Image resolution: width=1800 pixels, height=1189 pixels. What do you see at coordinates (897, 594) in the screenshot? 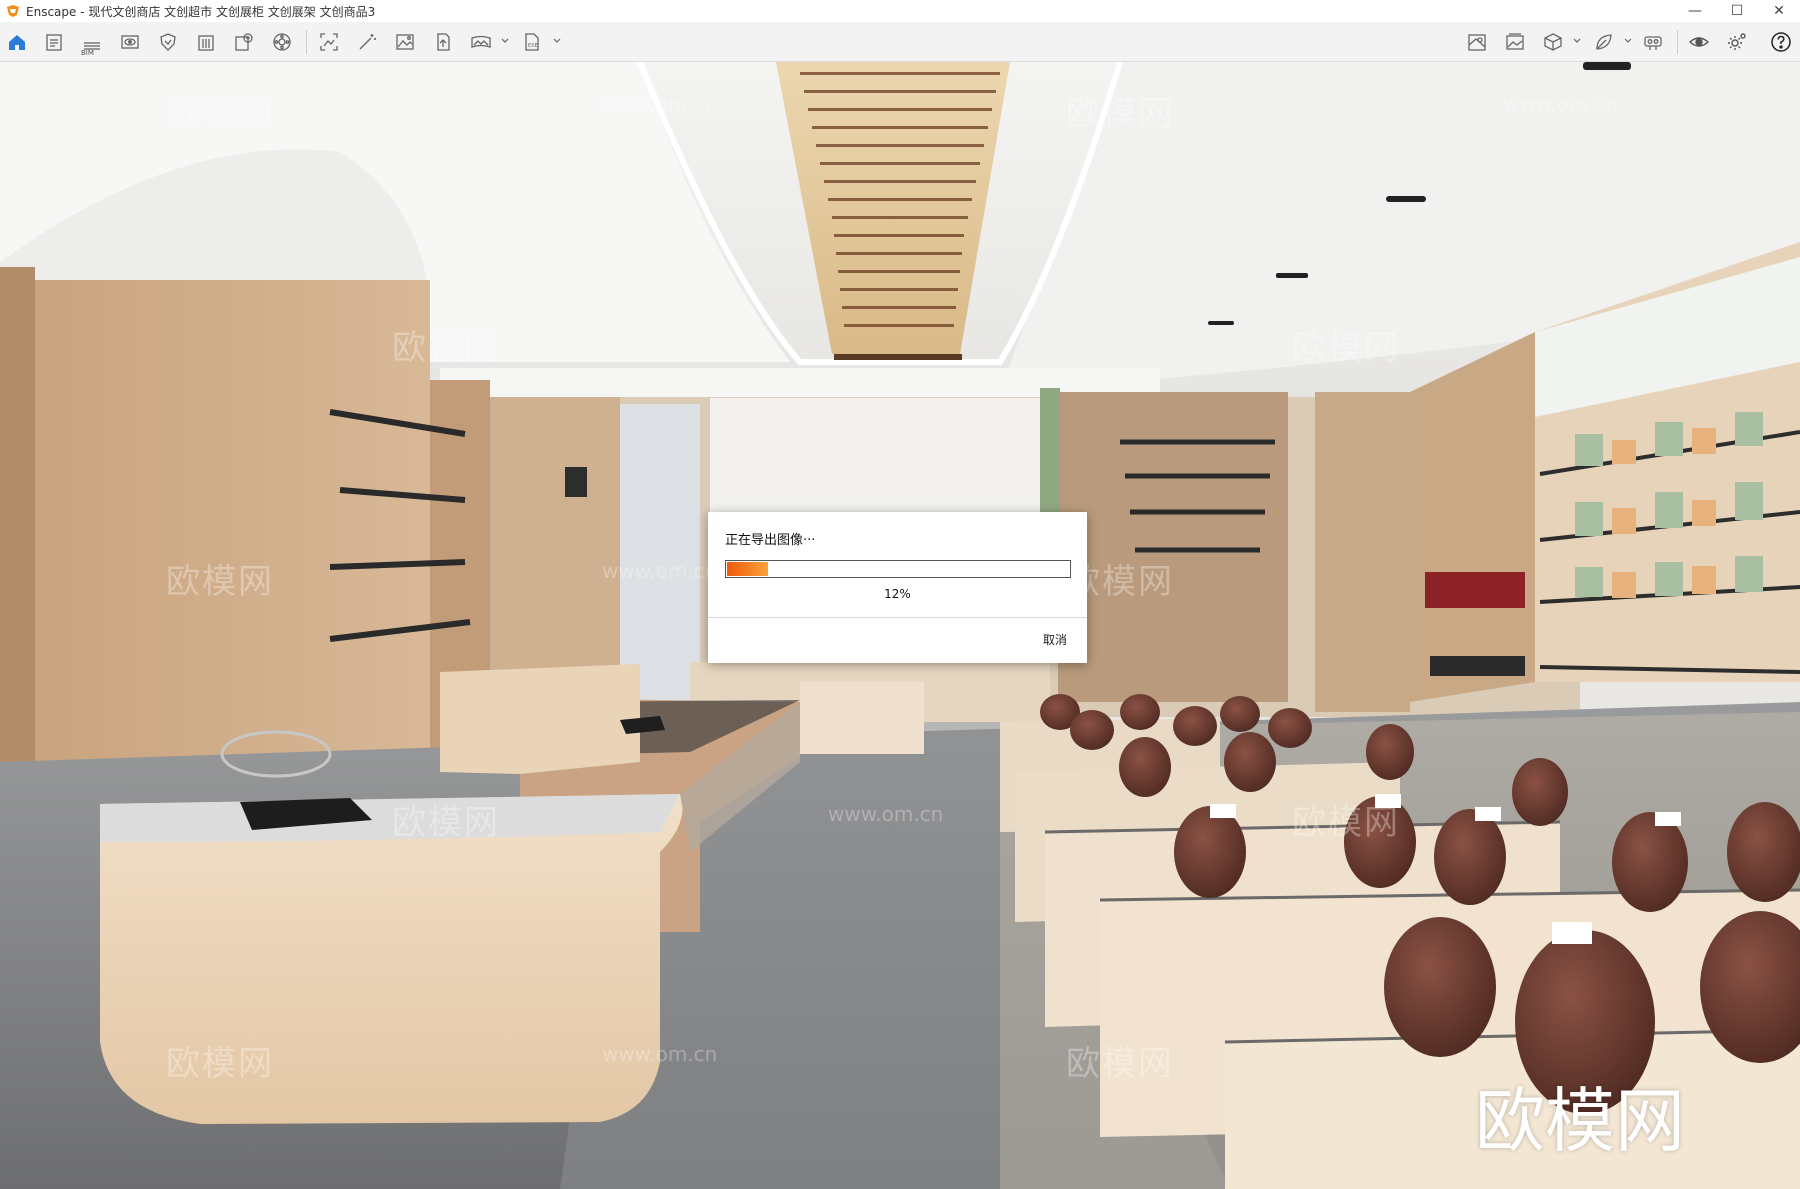
I see `progress-percent: 12%` at bounding box center [897, 594].